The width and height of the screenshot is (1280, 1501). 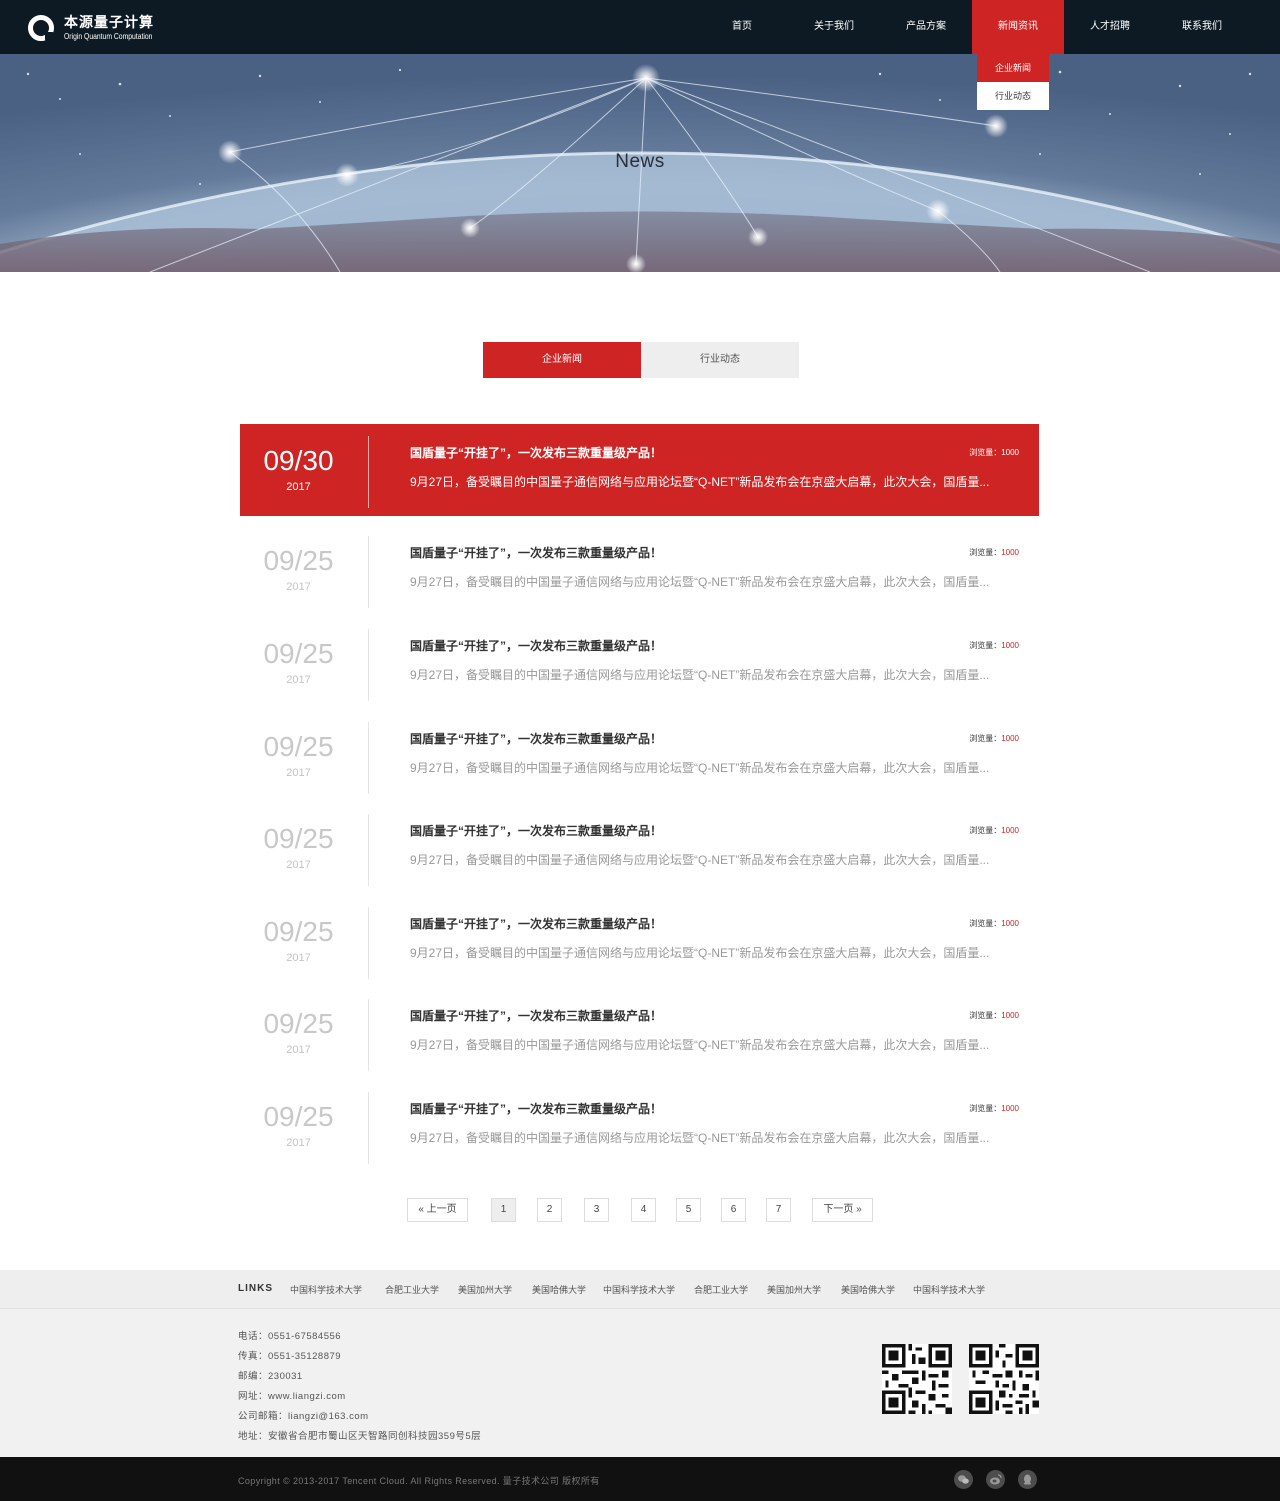 I want to click on prev-page-label: 上一页, so click(x=441, y=1209).